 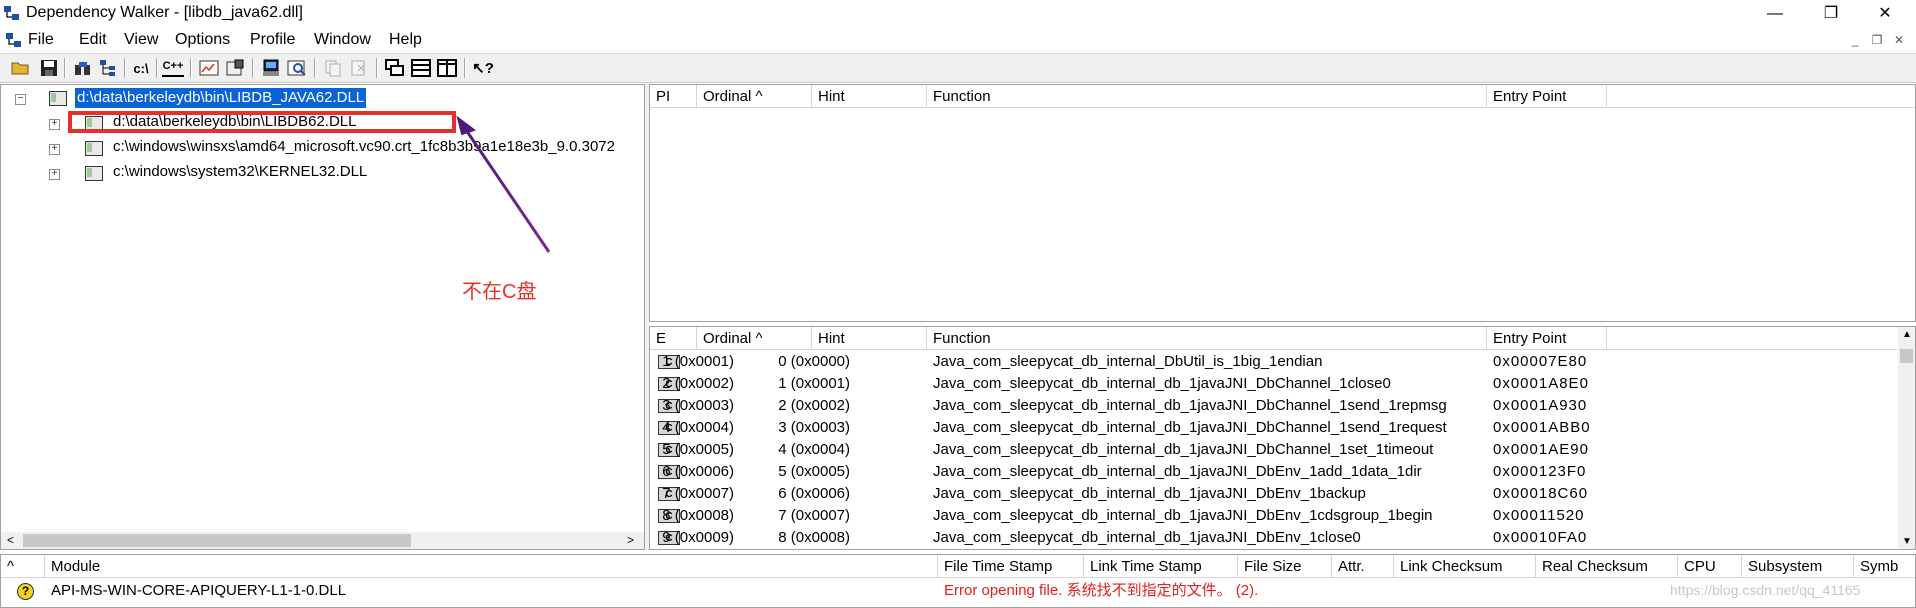 What do you see at coordinates (1885, 13) in the screenshot?
I see `close-button: ✕` at bounding box center [1885, 13].